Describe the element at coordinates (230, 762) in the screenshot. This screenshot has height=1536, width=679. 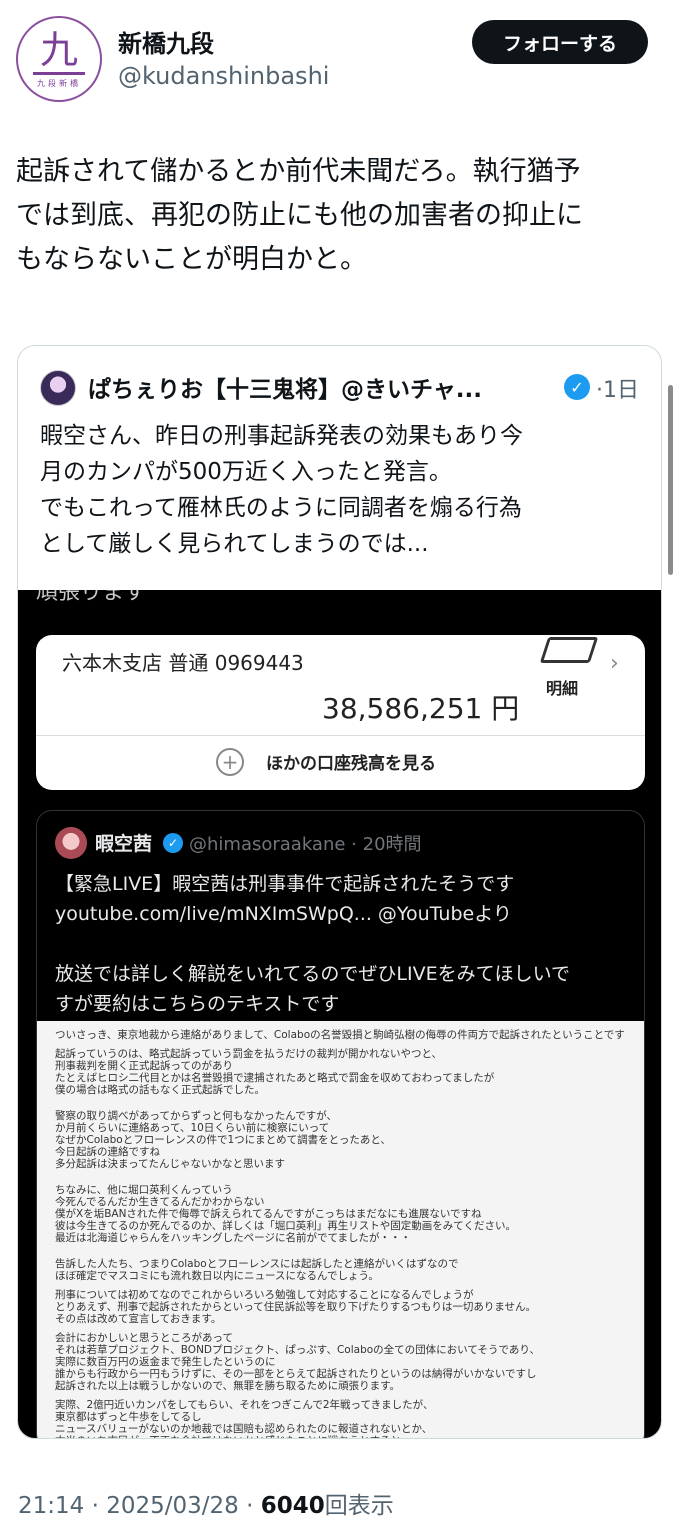
I see `plus-circle-icon: +` at that location.